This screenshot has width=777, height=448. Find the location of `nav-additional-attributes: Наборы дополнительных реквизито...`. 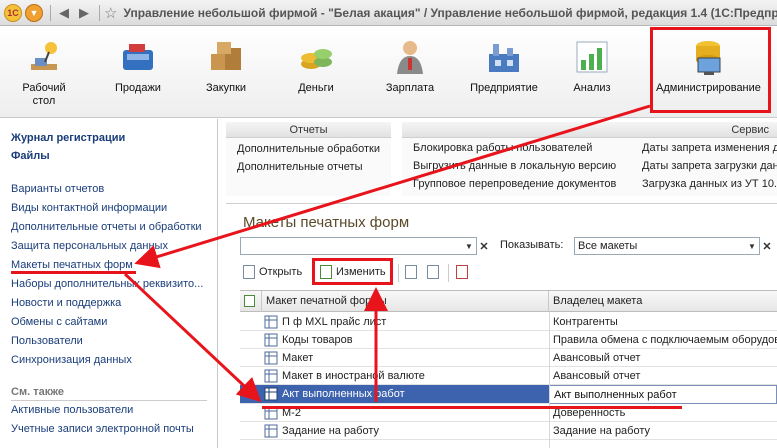

nav-additional-attributes: Наборы дополнительных реквизито... is located at coordinates (107, 284).